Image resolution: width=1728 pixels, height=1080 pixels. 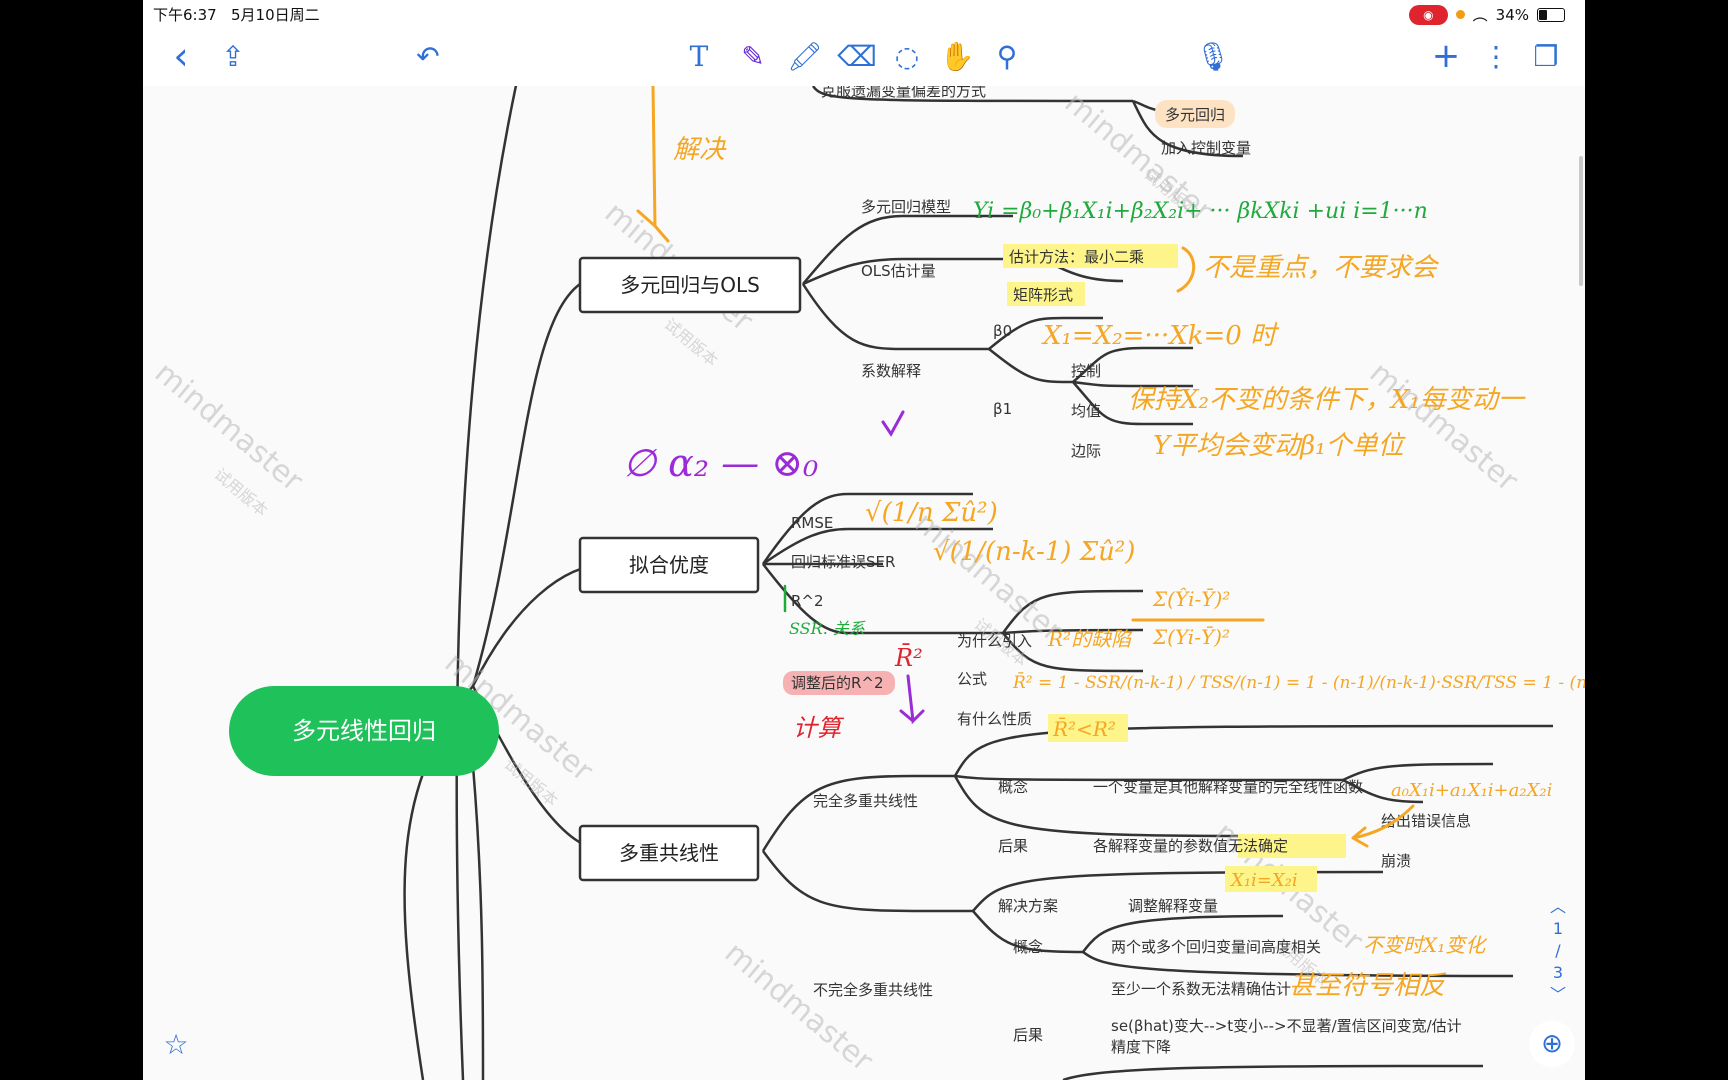 I want to click on node-property: 有什么性质, so click(x=994, y=719).